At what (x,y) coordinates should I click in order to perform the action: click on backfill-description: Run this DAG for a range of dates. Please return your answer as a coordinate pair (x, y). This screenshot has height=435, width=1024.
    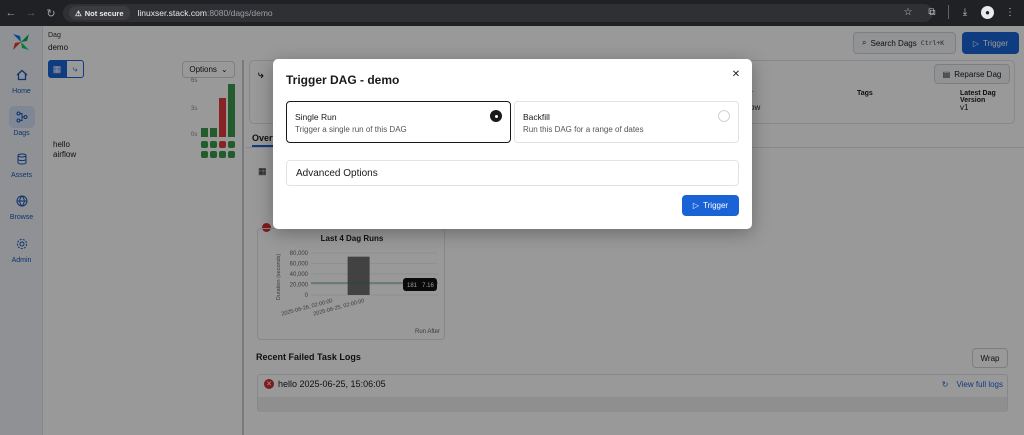
    Looking at the image, I should click on (583, 129).